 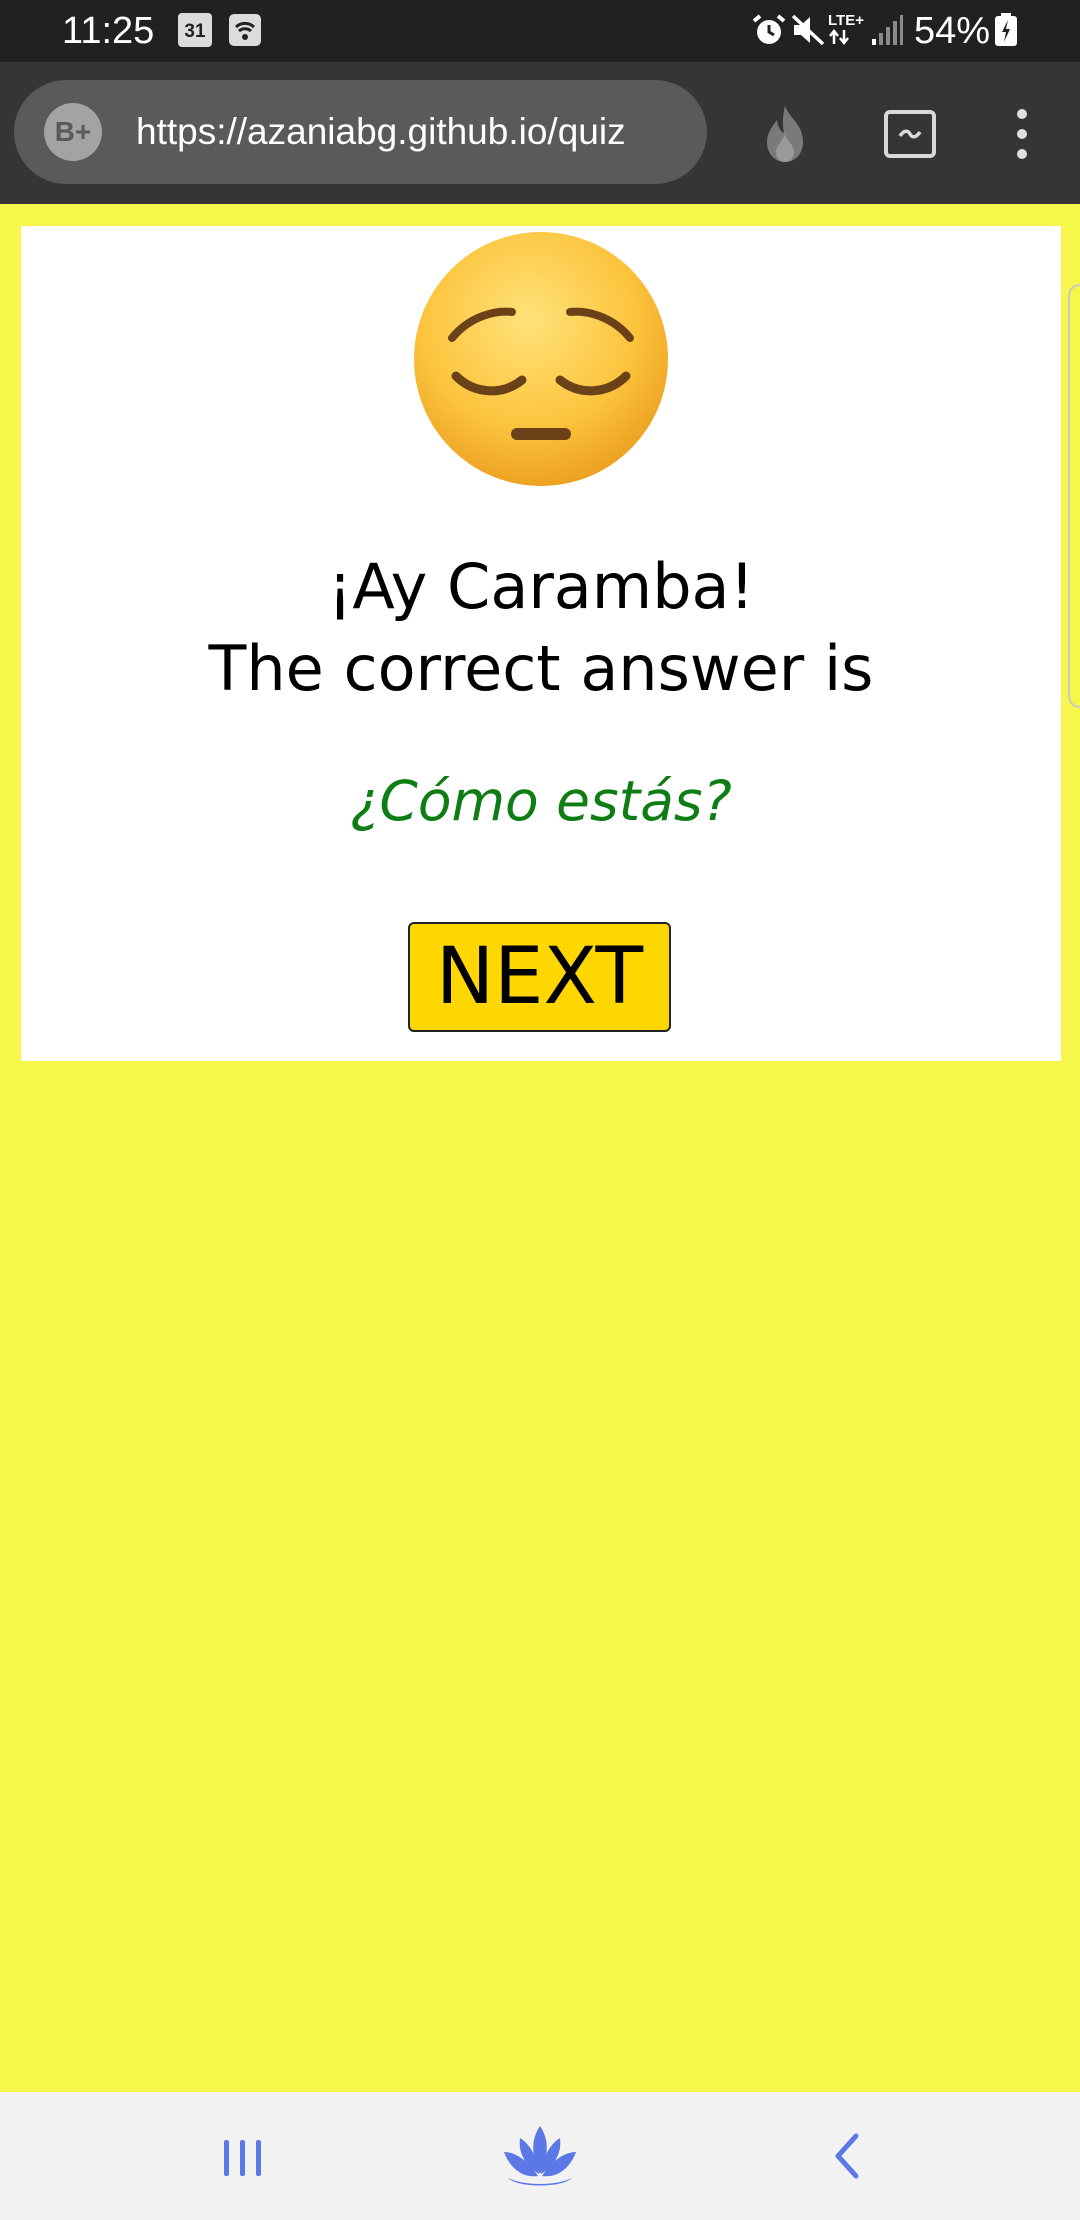 What do you see at coordinates (848, 2156) in the screenshot?
I see `back-icon` at bounding box center [848, 2156].